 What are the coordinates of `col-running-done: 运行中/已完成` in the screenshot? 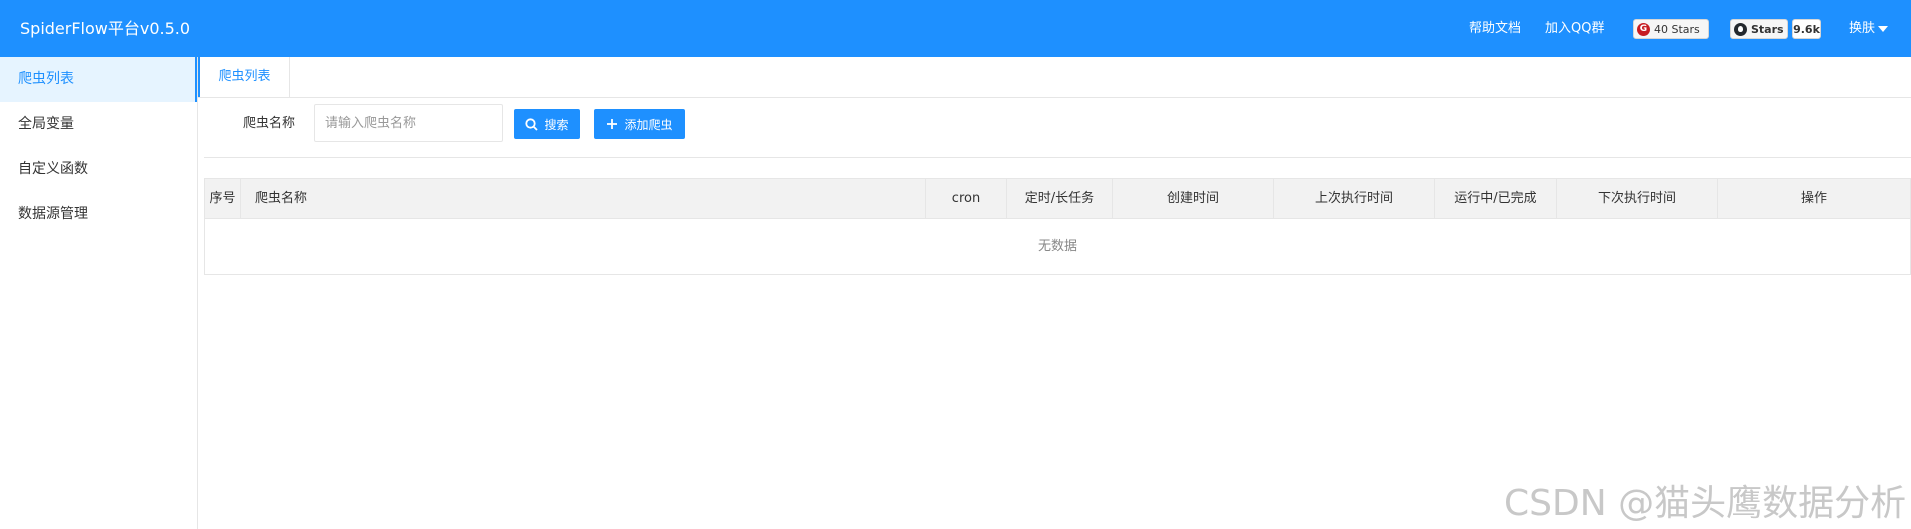 It's located at (1496, 199).